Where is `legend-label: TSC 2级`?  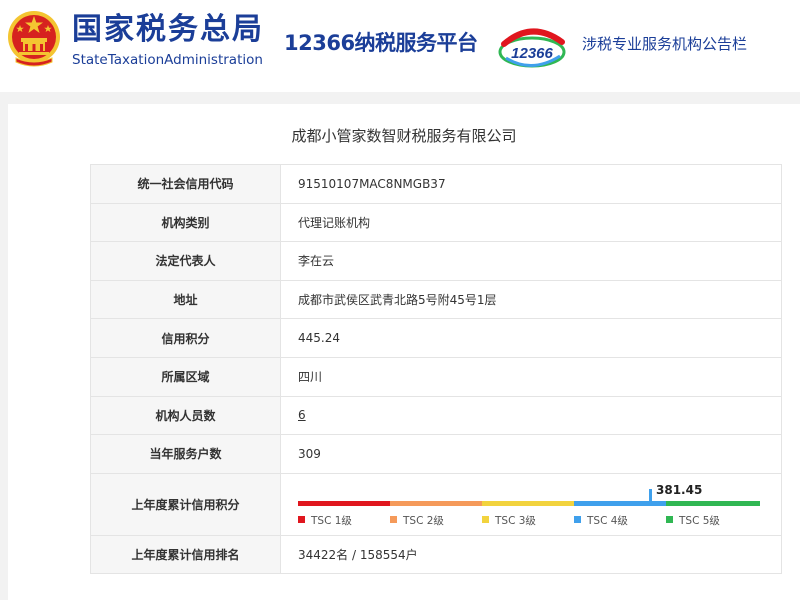 legend-label: TSC 2级 is located at coordinates (423, 521).